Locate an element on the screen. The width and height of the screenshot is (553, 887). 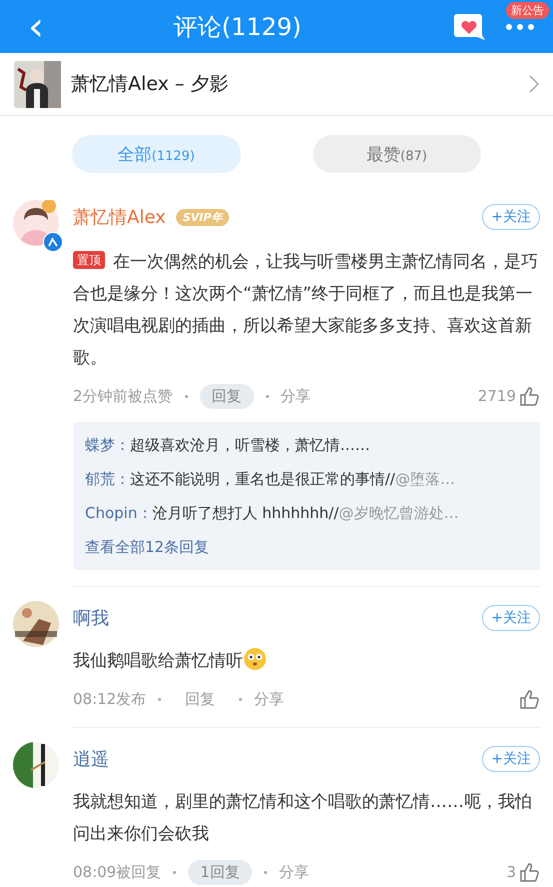
notice-badge: 新公告 is located at coordinates (527, 10).